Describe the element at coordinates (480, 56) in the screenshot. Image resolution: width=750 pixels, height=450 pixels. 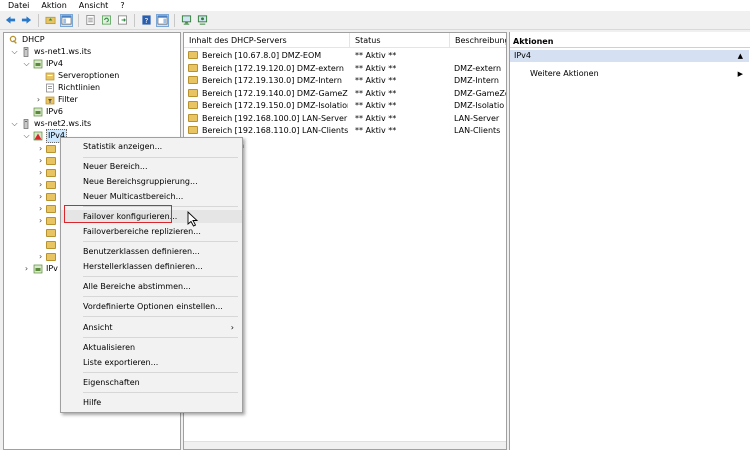
I see `scope-description` at that location.